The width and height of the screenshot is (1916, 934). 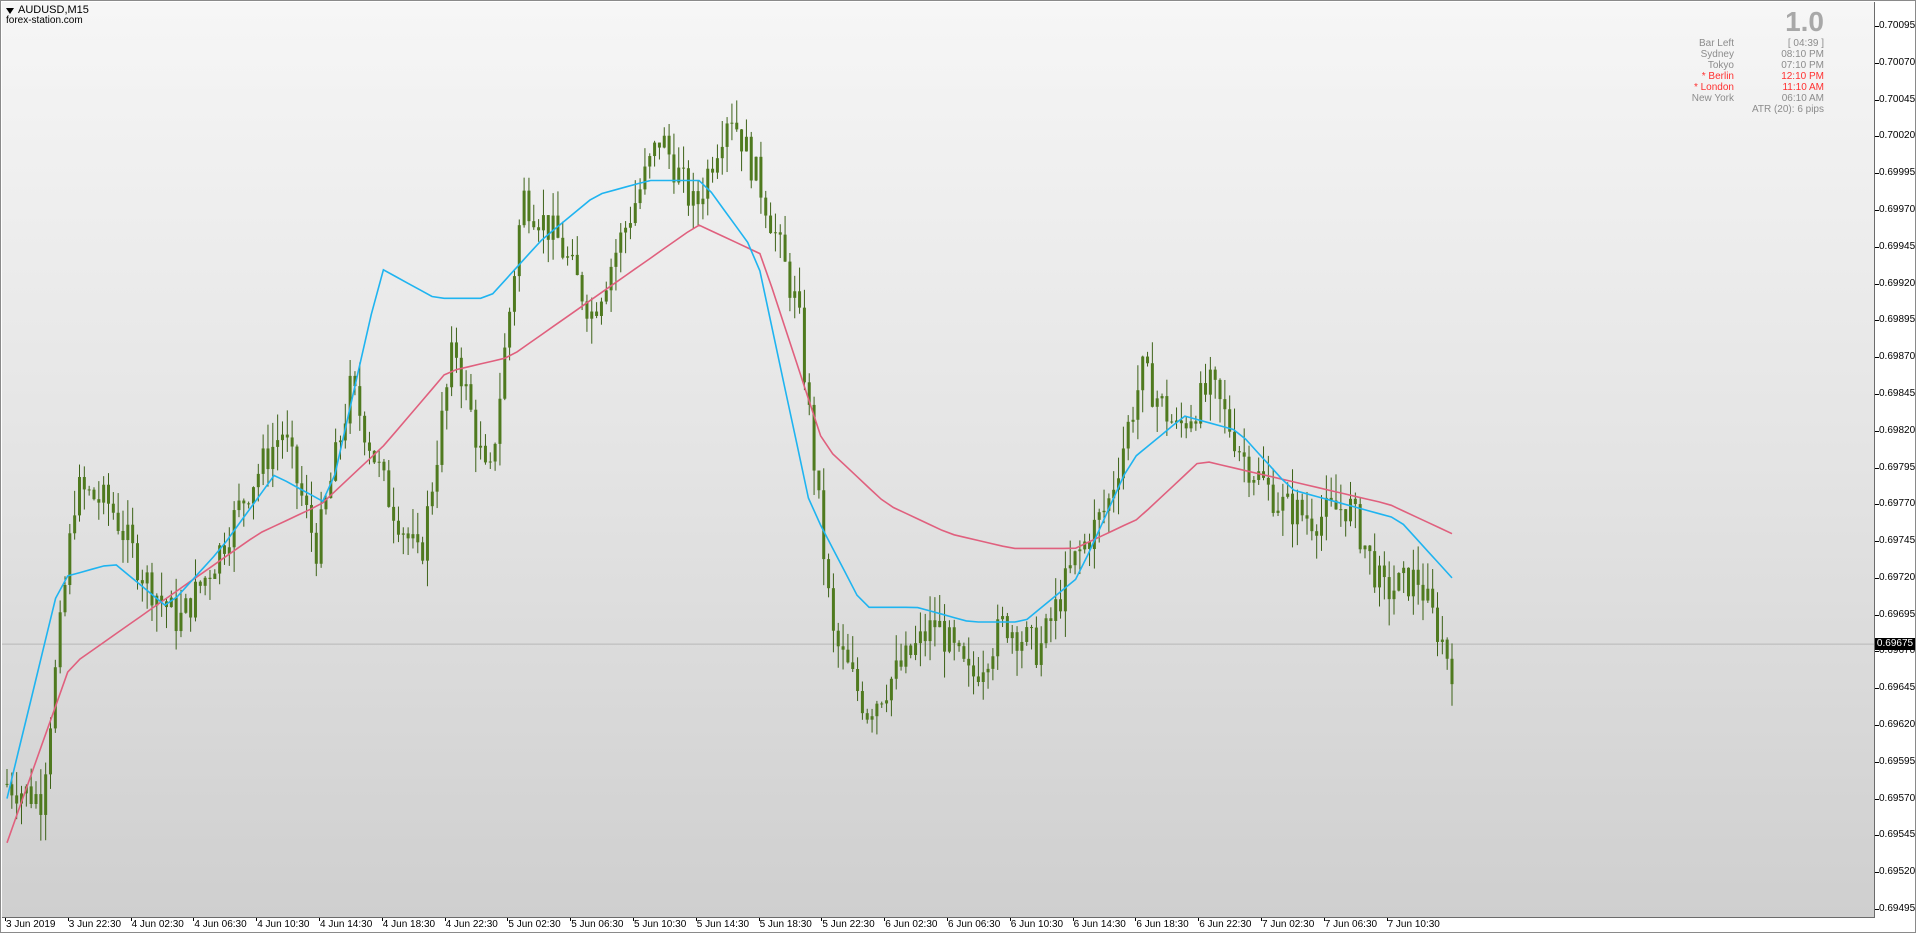 I want to click on info-row-bar-left: Bar Left [ 04:39 ], so click(x=1761, y=43).